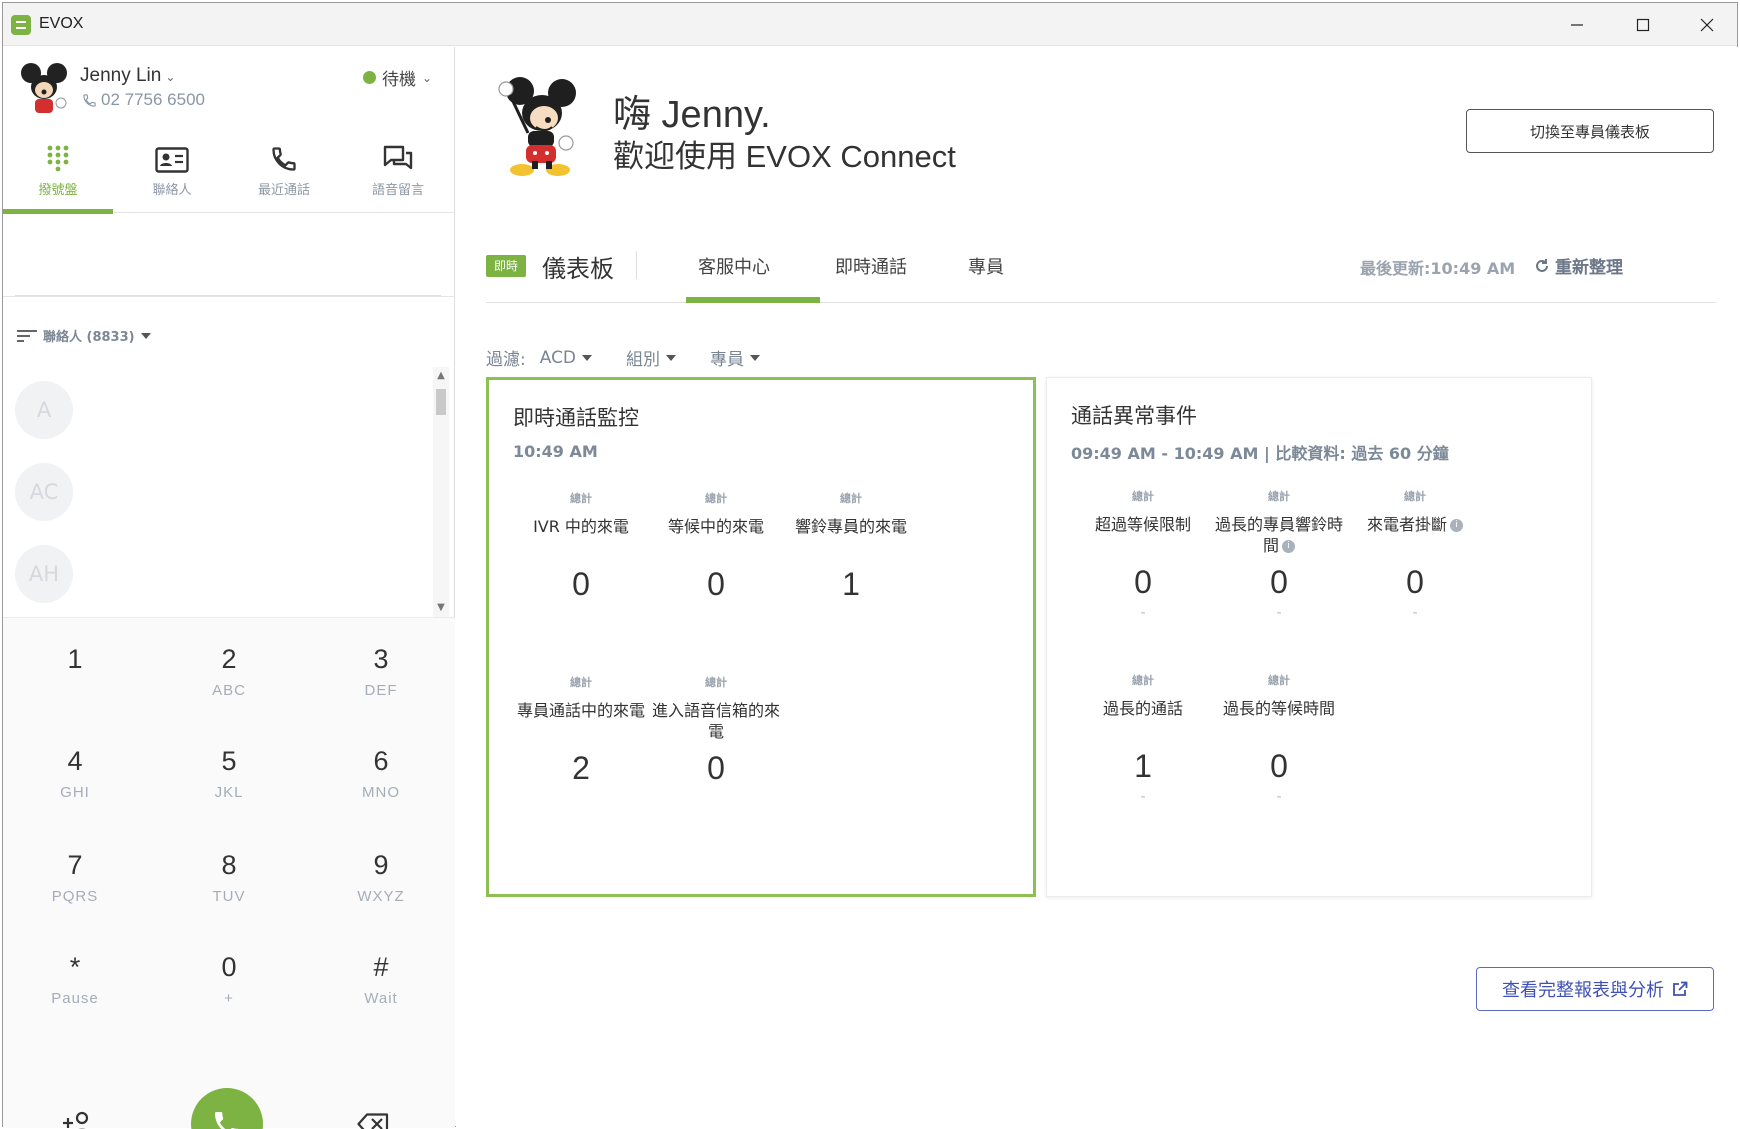  Describe the element at coordinates (1590, 131) in the screenshot. I see `switch-agent-dashboard-button: 切換至專員儀表板` at that location.